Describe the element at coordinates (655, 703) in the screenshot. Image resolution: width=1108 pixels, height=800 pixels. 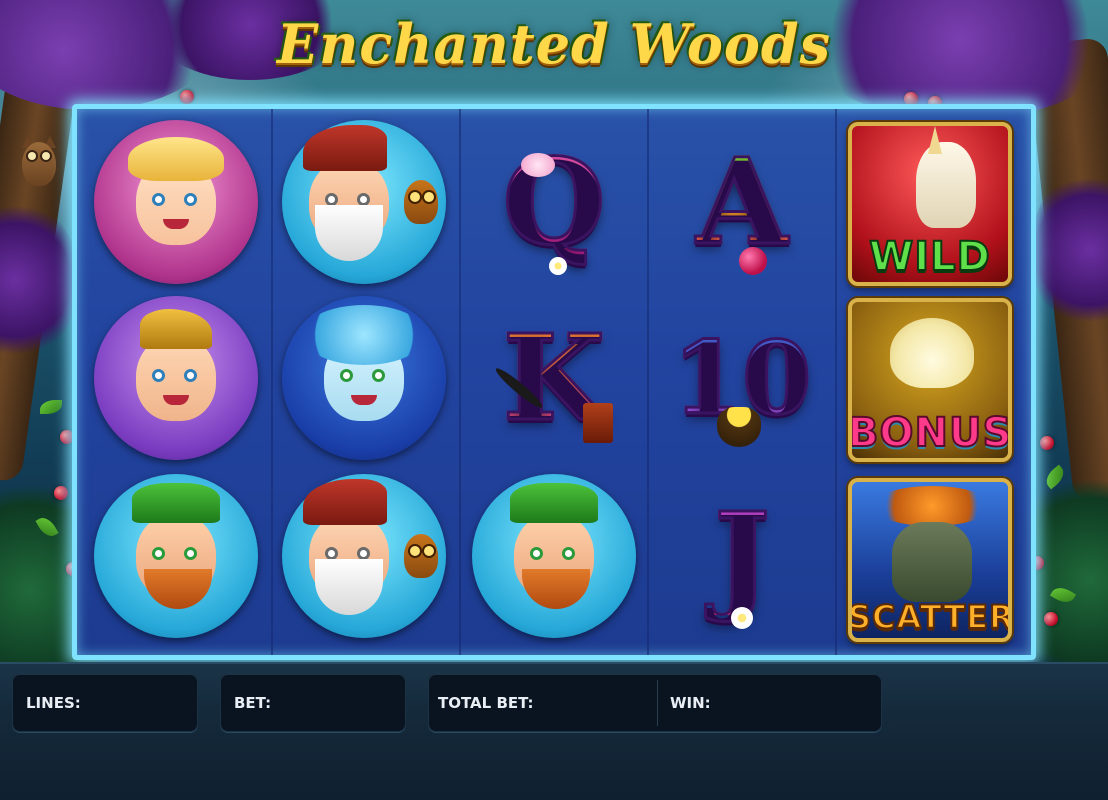
I see `total-bet-win-display: TOTAL BET: WIN:` at that location.